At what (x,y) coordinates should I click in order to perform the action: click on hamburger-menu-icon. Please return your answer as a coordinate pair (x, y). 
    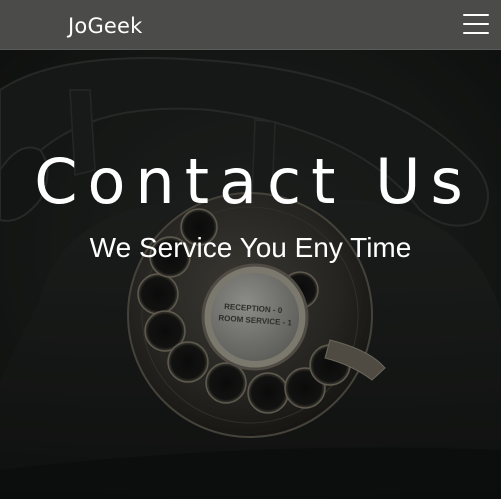
    Looking at the image, I should click on (476, 24).